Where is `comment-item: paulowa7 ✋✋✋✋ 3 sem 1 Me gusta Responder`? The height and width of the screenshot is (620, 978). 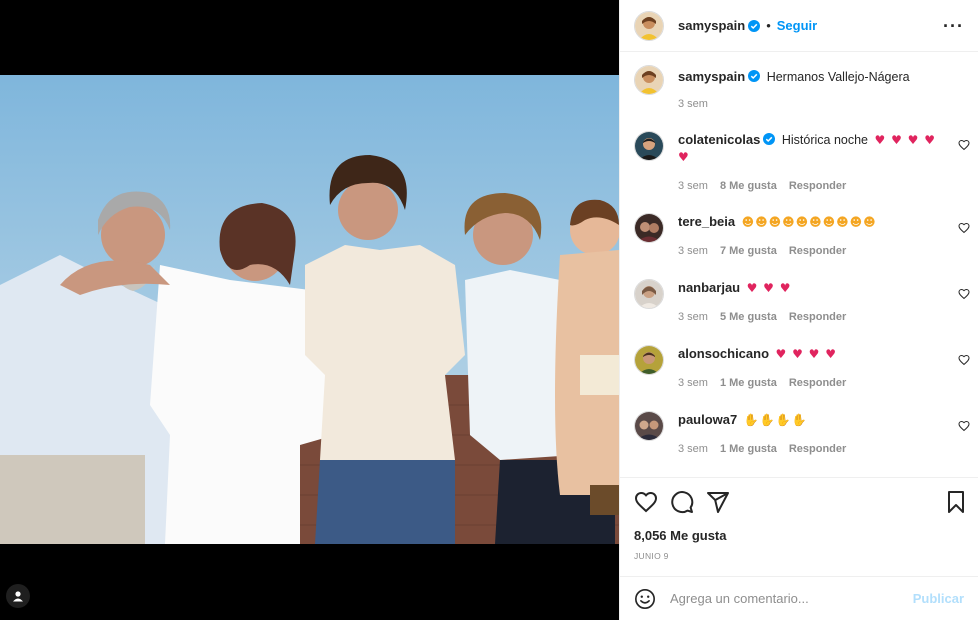 comment-item: paulowa7 ✋✋✋✋ 3 sem 1 Me gusta Responder is located at coordinates (802, 433).